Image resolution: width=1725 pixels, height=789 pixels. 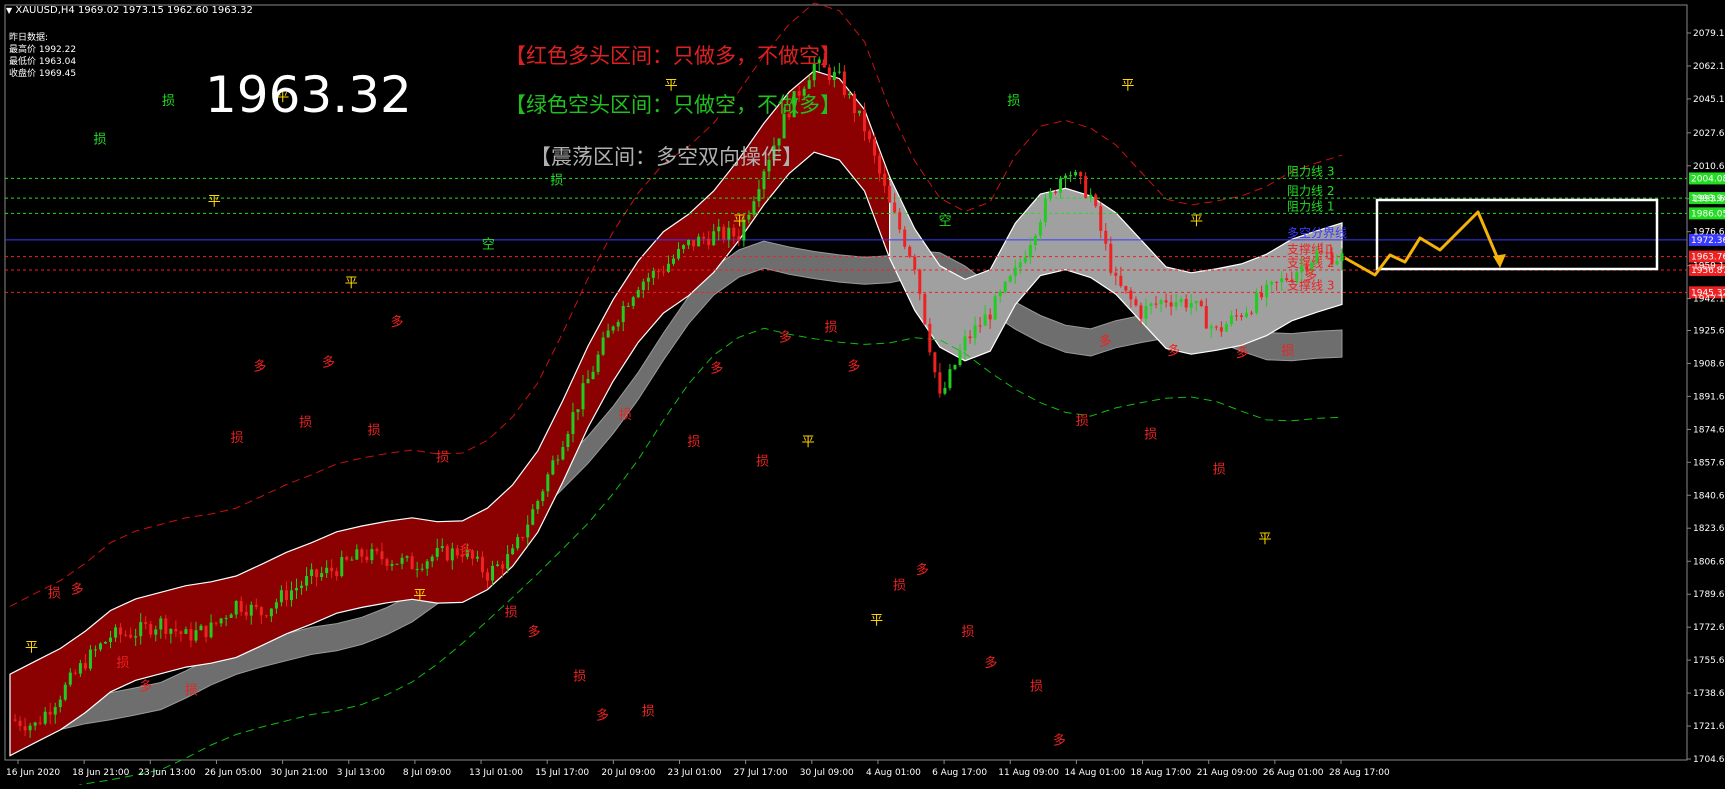 I want to click on x-tick-label: 3 Jul 13:00, so click(x=361, y=773).